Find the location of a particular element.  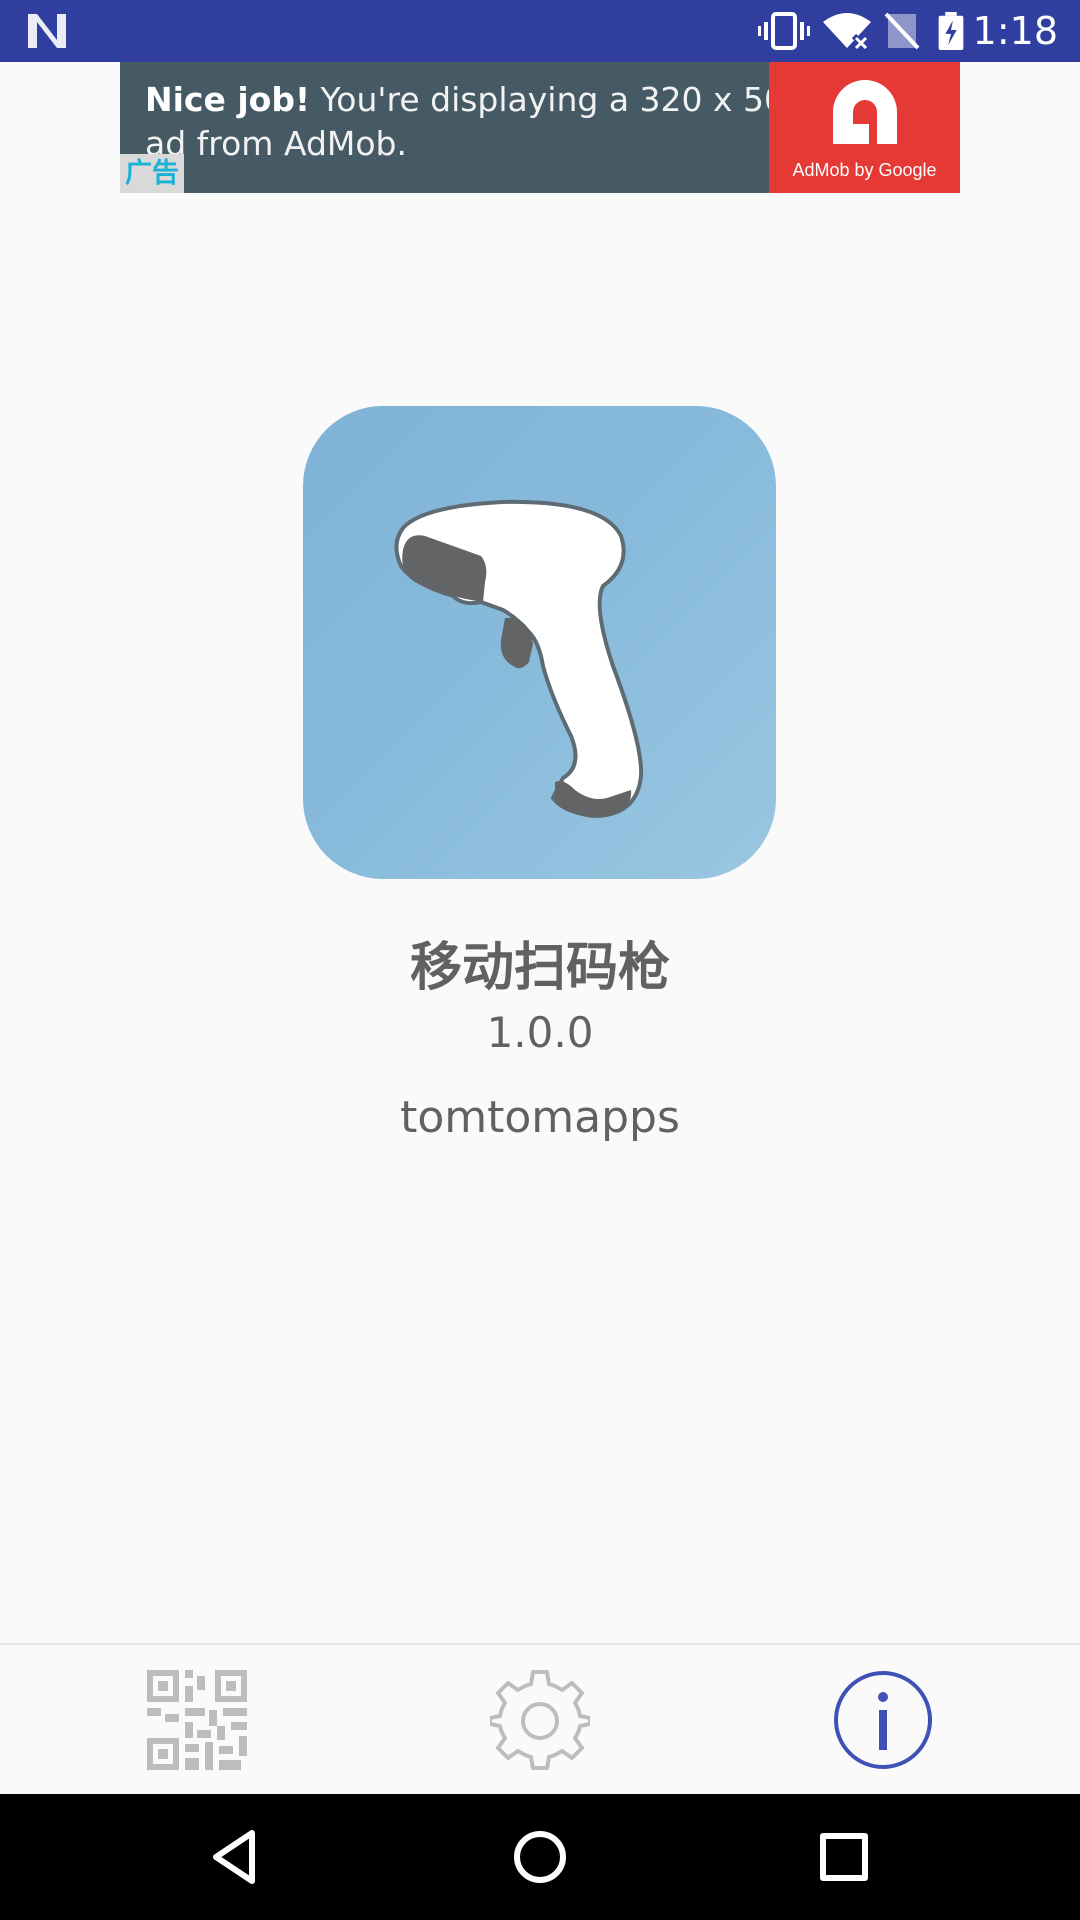

app-developer: tomtomapps is located at coordinates (540, 1117).